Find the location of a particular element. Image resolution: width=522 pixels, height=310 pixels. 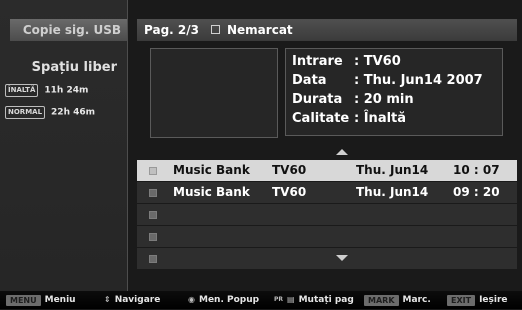

ok-icon: ◉ is located at coordinates (191, 299).